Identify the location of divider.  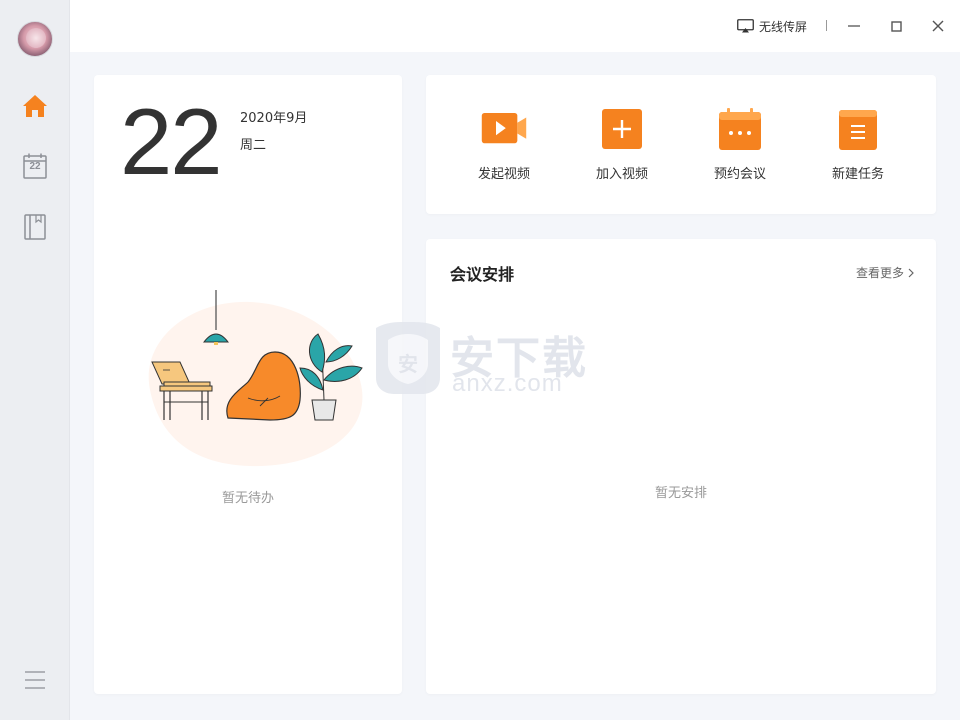
(826, 25).